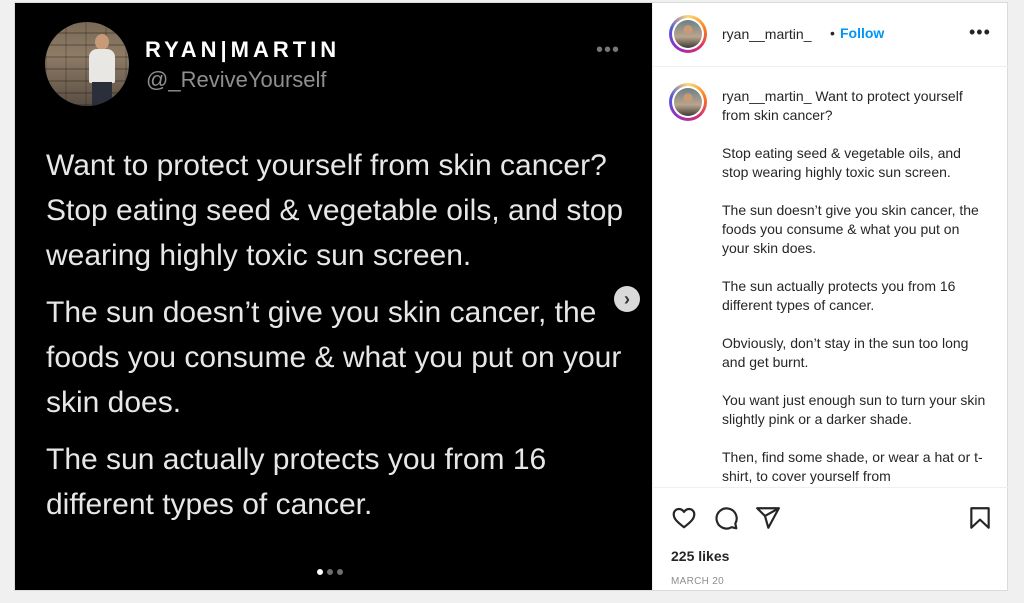 The image size is (1024, 603). Describe the element at coordinates (830, 539) in the screenshot. I see `action-bar: 225 likes MARCH 20` at that location.